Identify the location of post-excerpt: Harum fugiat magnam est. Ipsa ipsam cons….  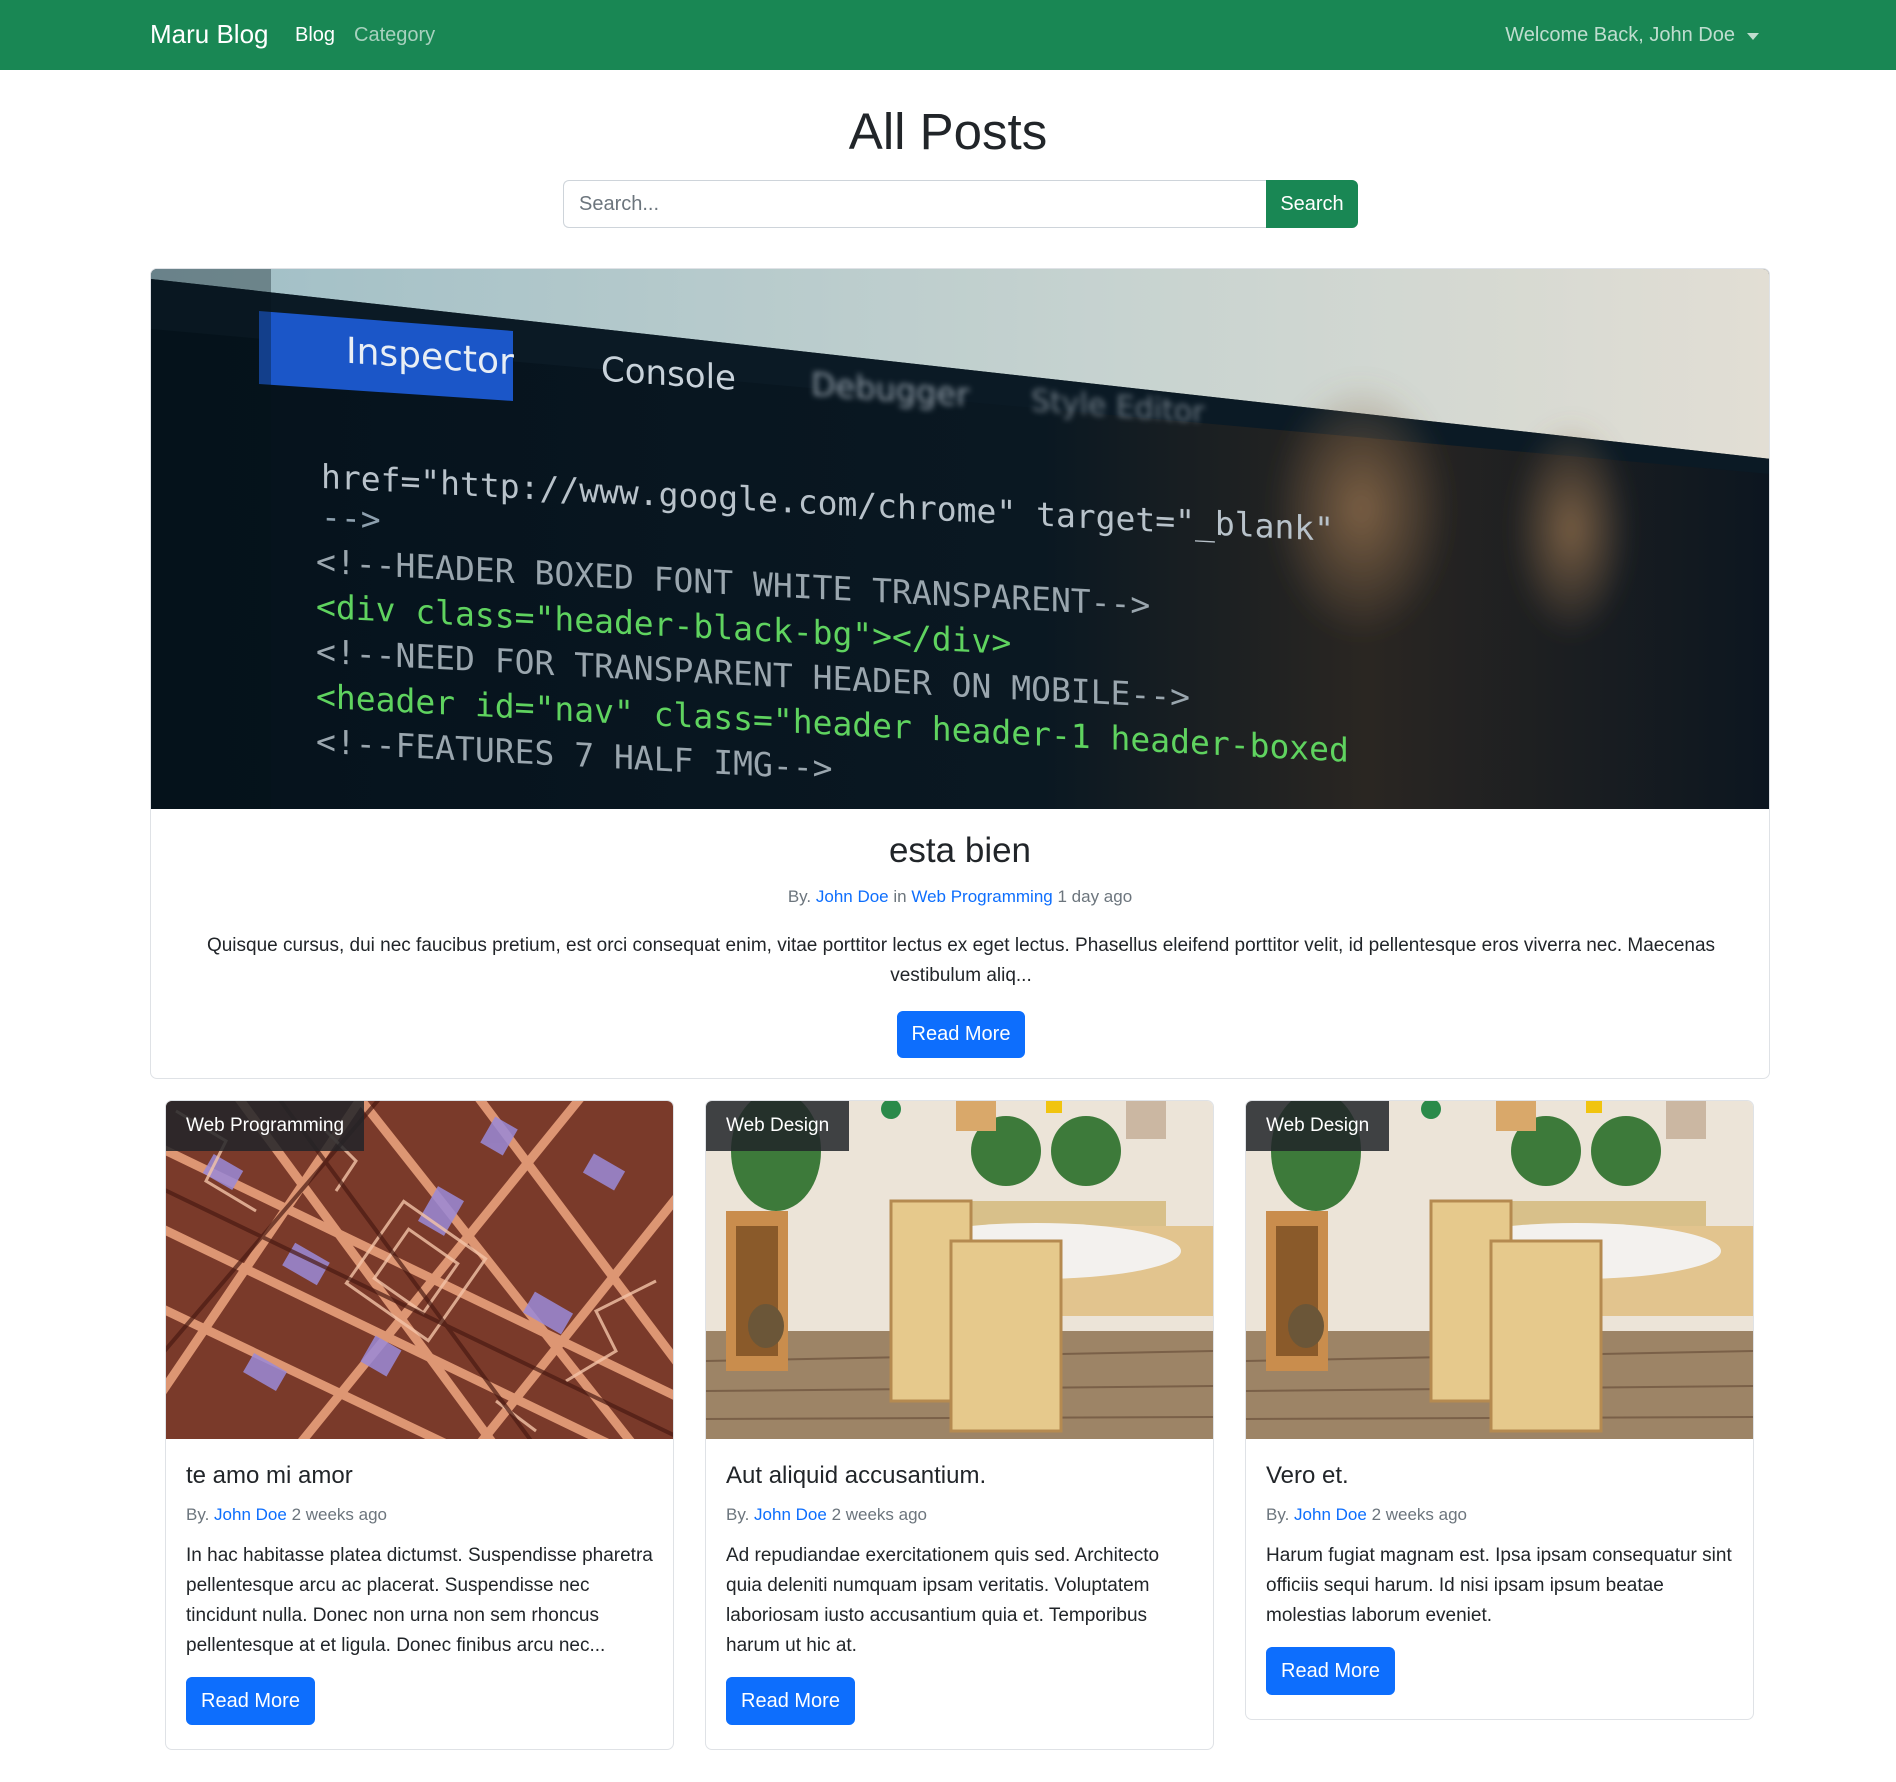
(1499, 1585).